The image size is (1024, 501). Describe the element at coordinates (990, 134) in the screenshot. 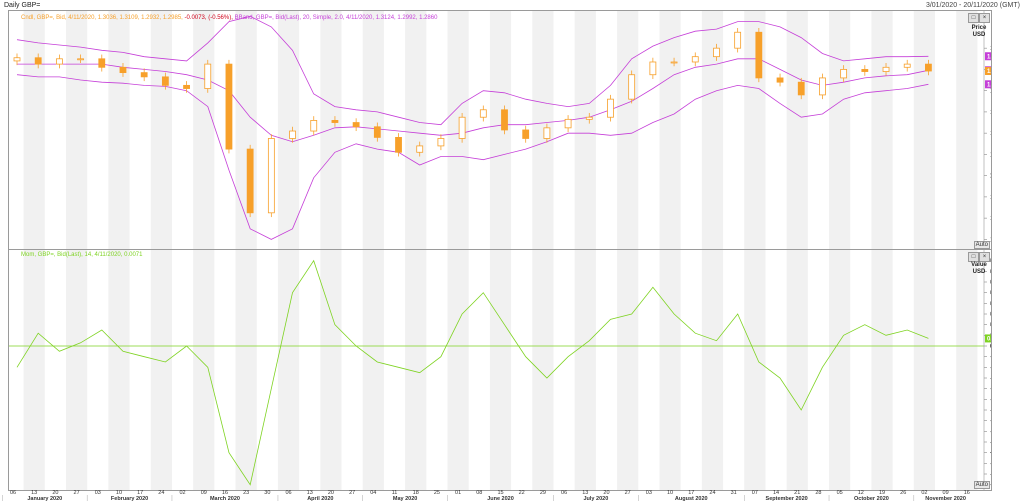

I see `price-tick-label: 1.24` at that location.